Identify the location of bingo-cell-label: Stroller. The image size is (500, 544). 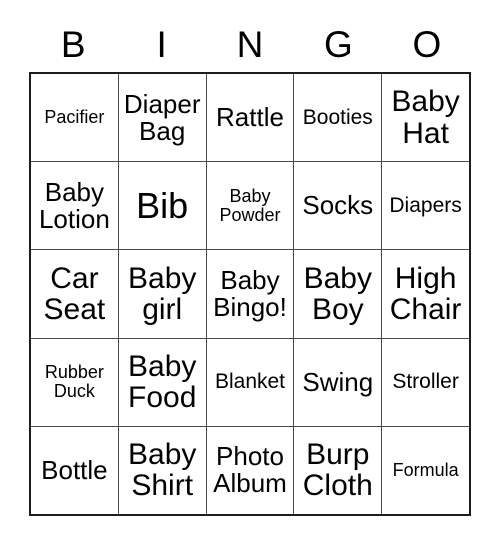
(425, 382).